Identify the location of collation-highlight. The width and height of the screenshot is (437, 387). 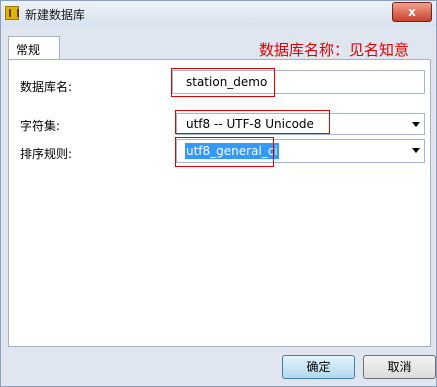
(224, 152).